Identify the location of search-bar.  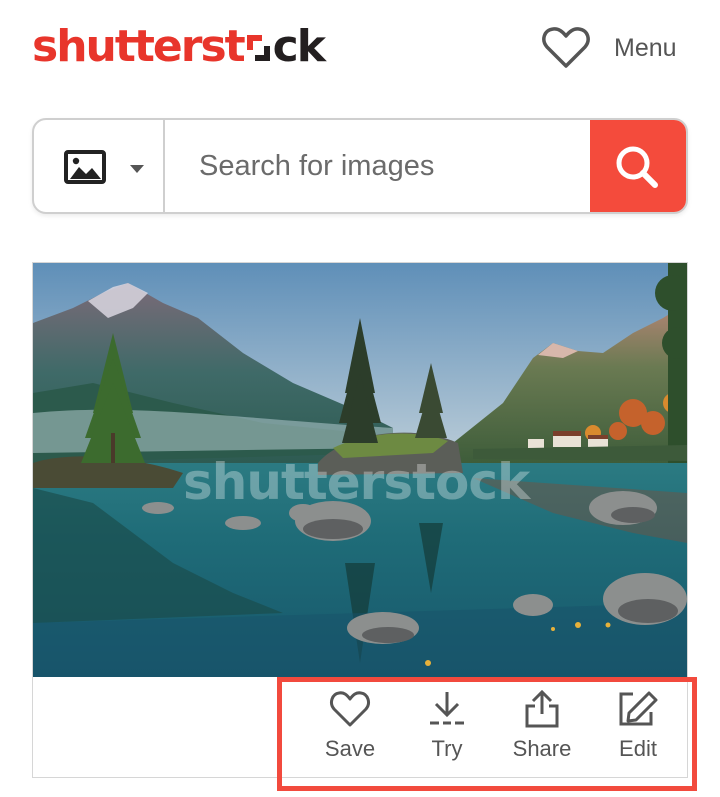
(360, 166).